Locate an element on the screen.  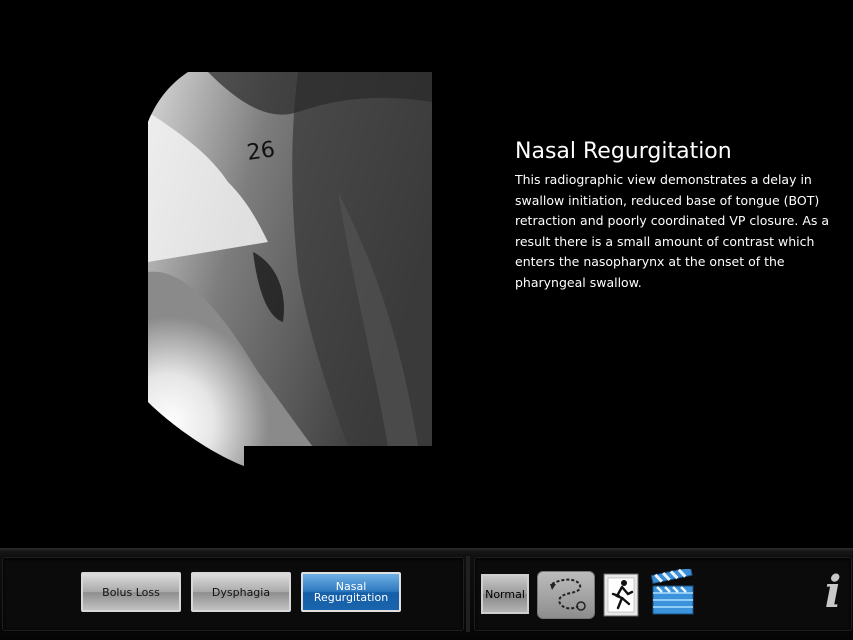
tab-dysphagia: Dysphagia is located at coordinates (241, 592).